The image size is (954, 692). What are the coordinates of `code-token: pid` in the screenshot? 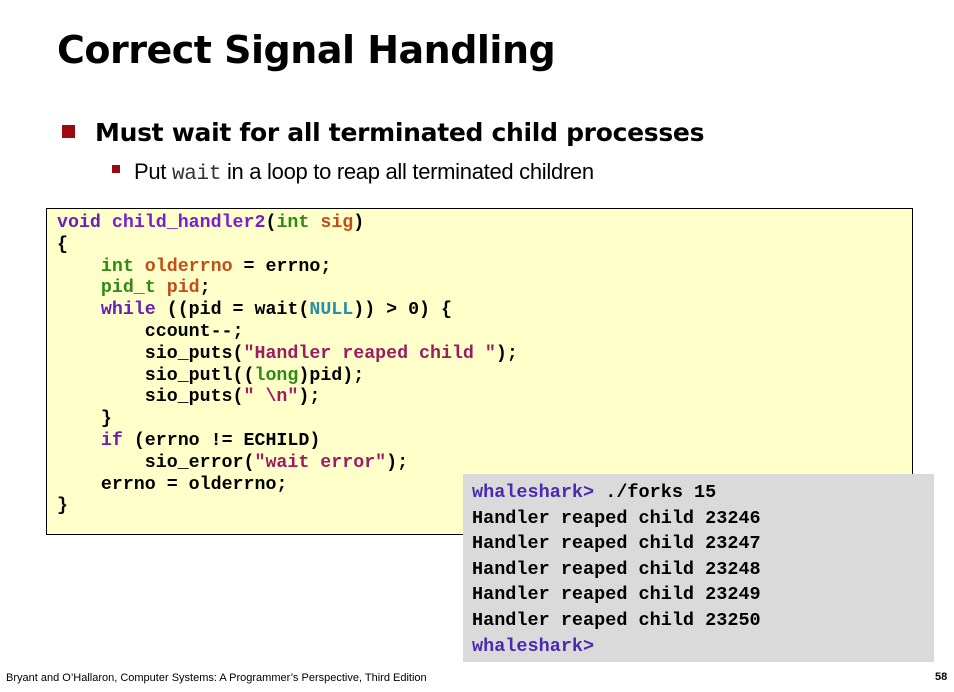 It's located at (183, 288).